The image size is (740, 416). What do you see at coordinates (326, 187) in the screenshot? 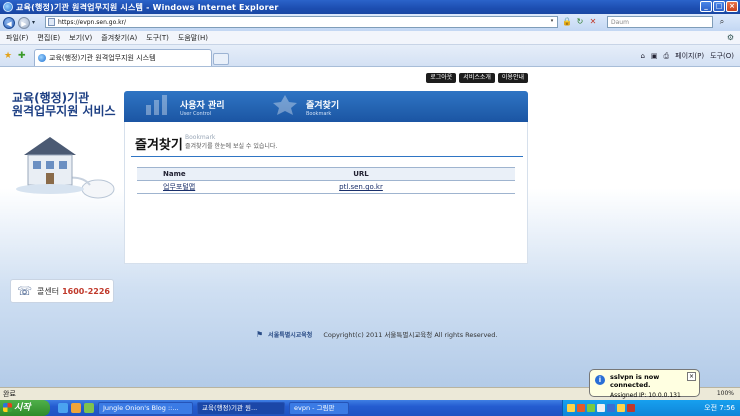
I see `table-row: 업무포털맵 ptl.sen.go.kr` at bounding box center [326, 187].